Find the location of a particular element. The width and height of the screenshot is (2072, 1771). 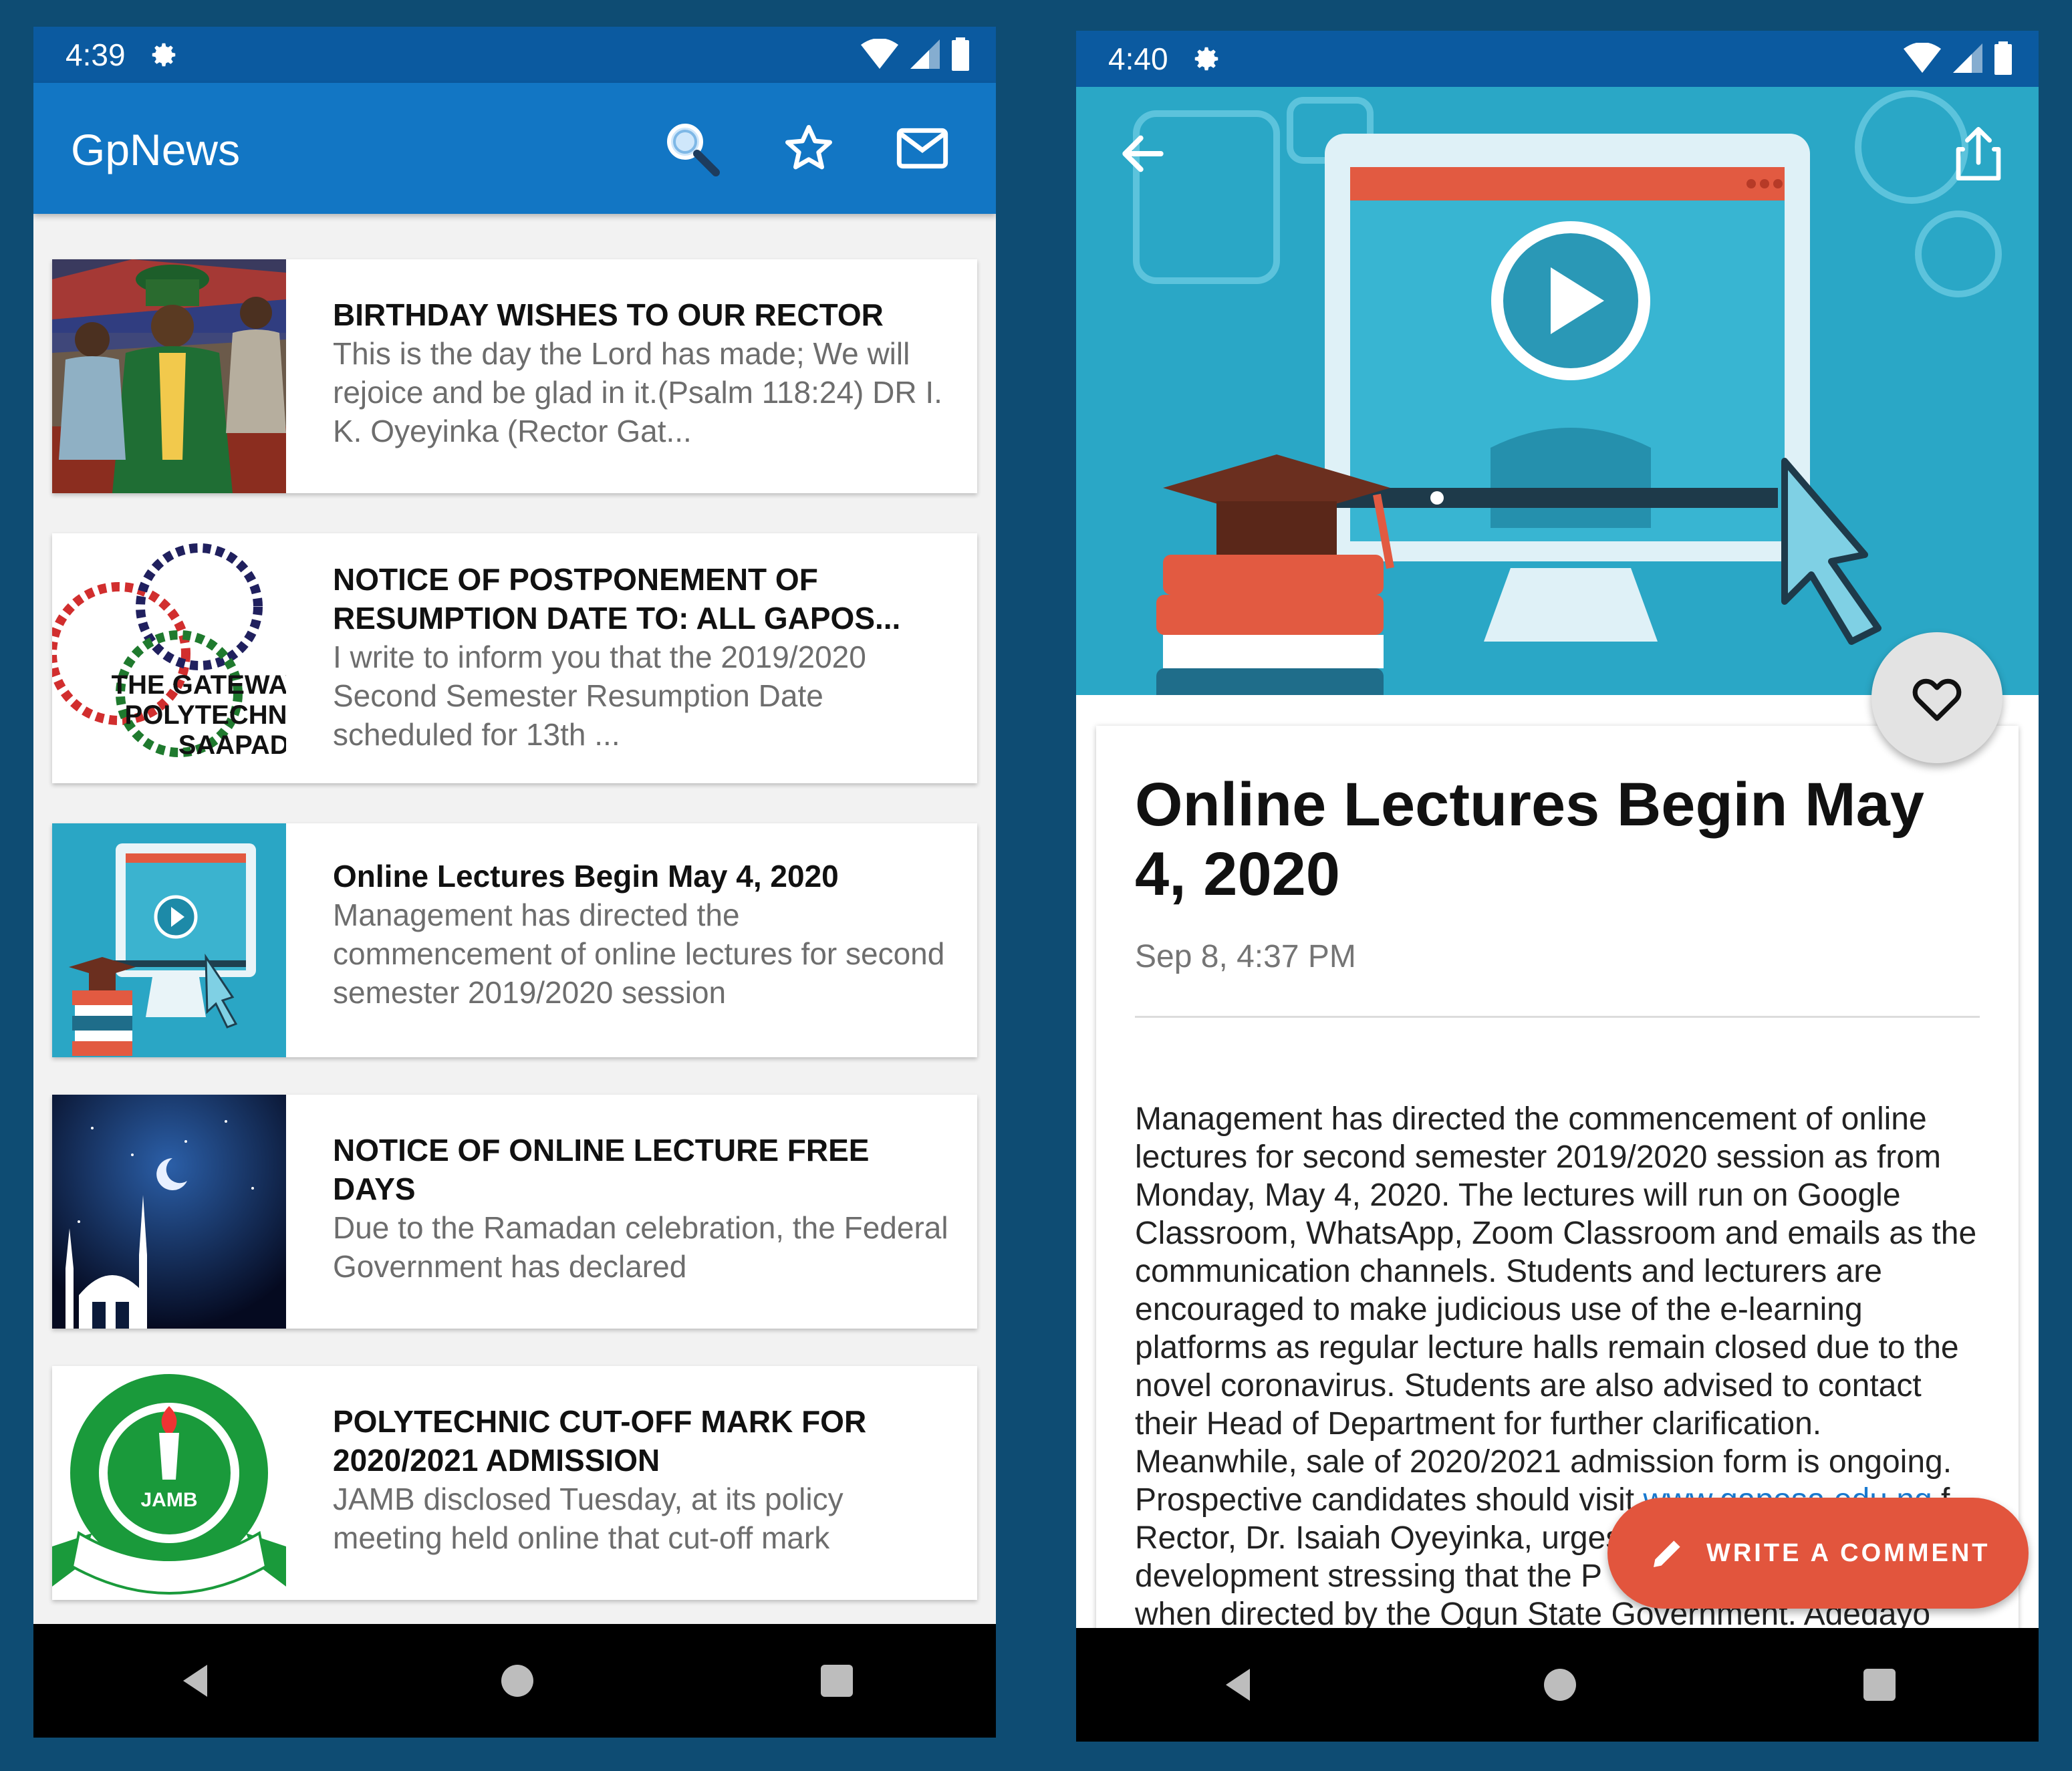

heart-icon is located at coordinates (1937, 699).